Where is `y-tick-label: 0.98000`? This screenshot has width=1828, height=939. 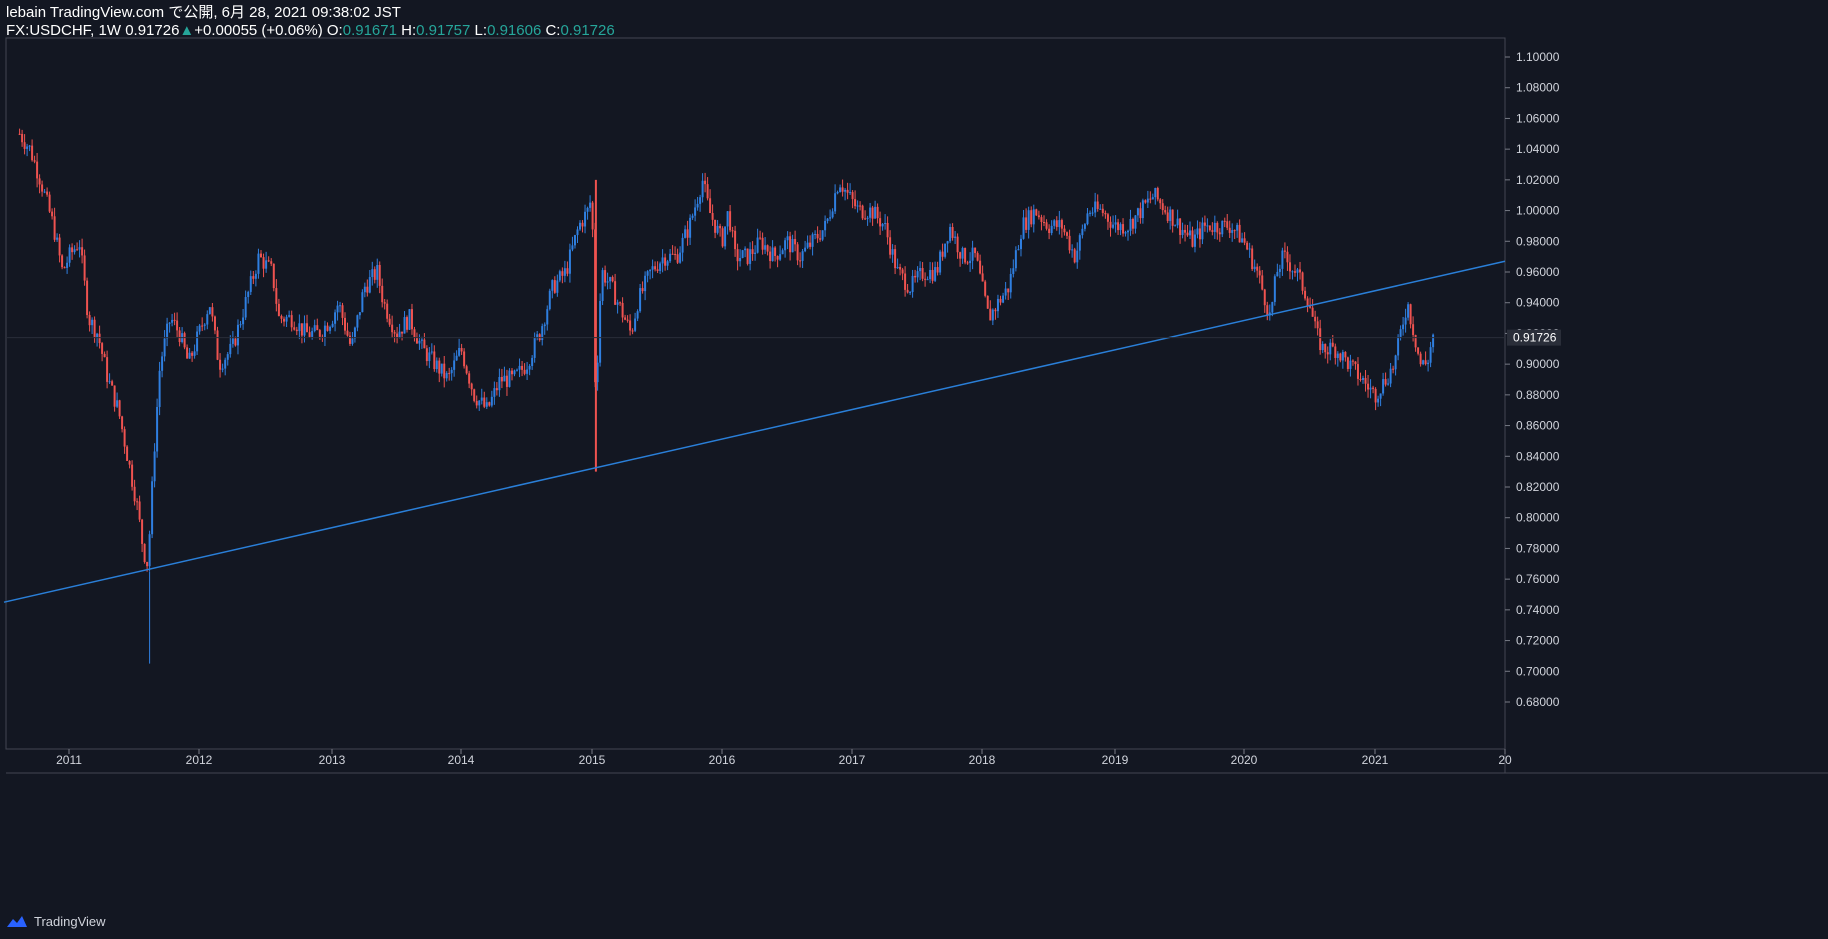 y-tick-label: 0.98000 is located at coordinates (1538, 241).